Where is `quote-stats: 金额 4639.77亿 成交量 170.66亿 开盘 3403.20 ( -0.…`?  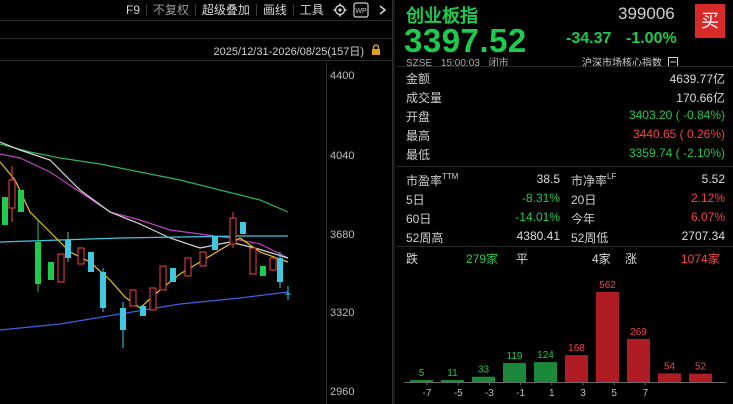 quote-stats: 金额 4639.77亿 成交量 170.66亿 开盘 3403.20 ( -0.… is located at coordinates (564, 115).